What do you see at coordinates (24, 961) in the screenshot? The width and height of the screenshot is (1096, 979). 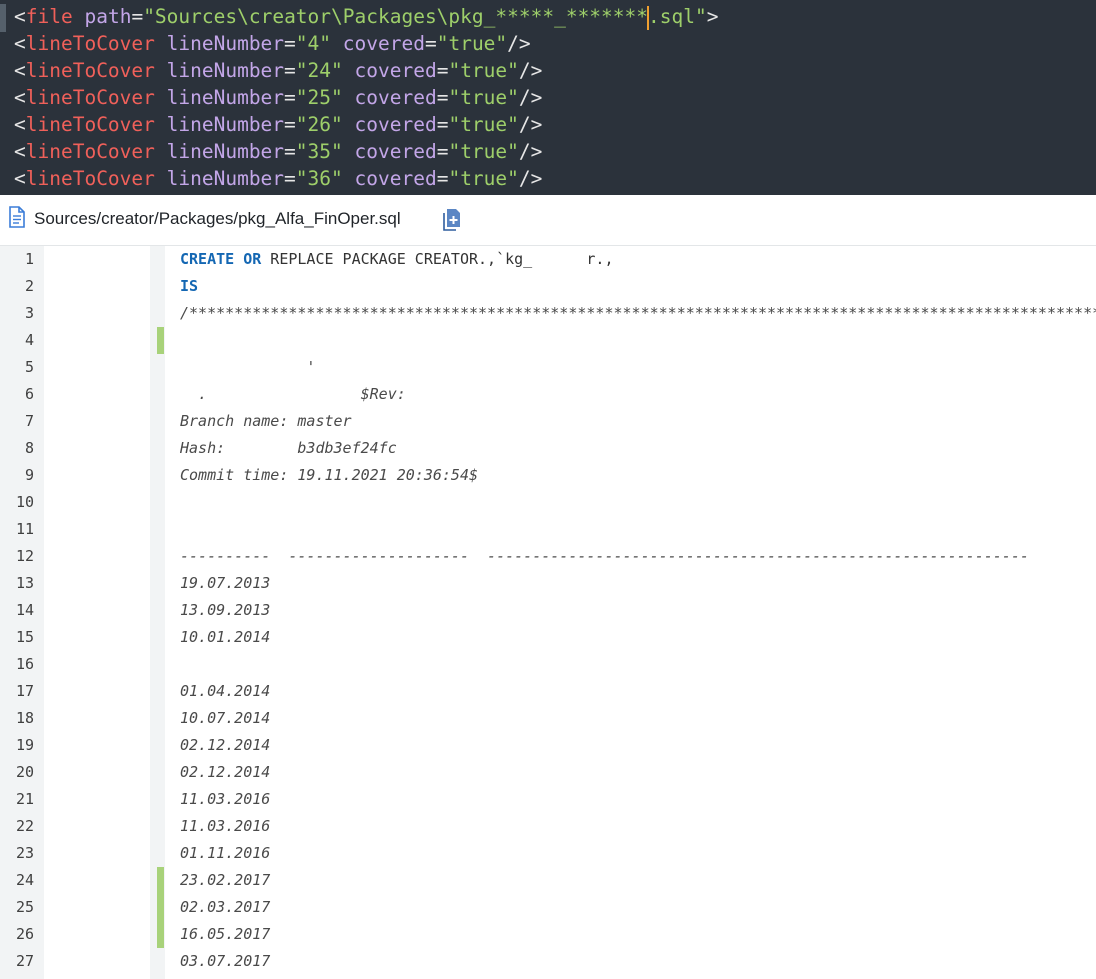 I see `line-number: 27` at bounding box center [24, 961].